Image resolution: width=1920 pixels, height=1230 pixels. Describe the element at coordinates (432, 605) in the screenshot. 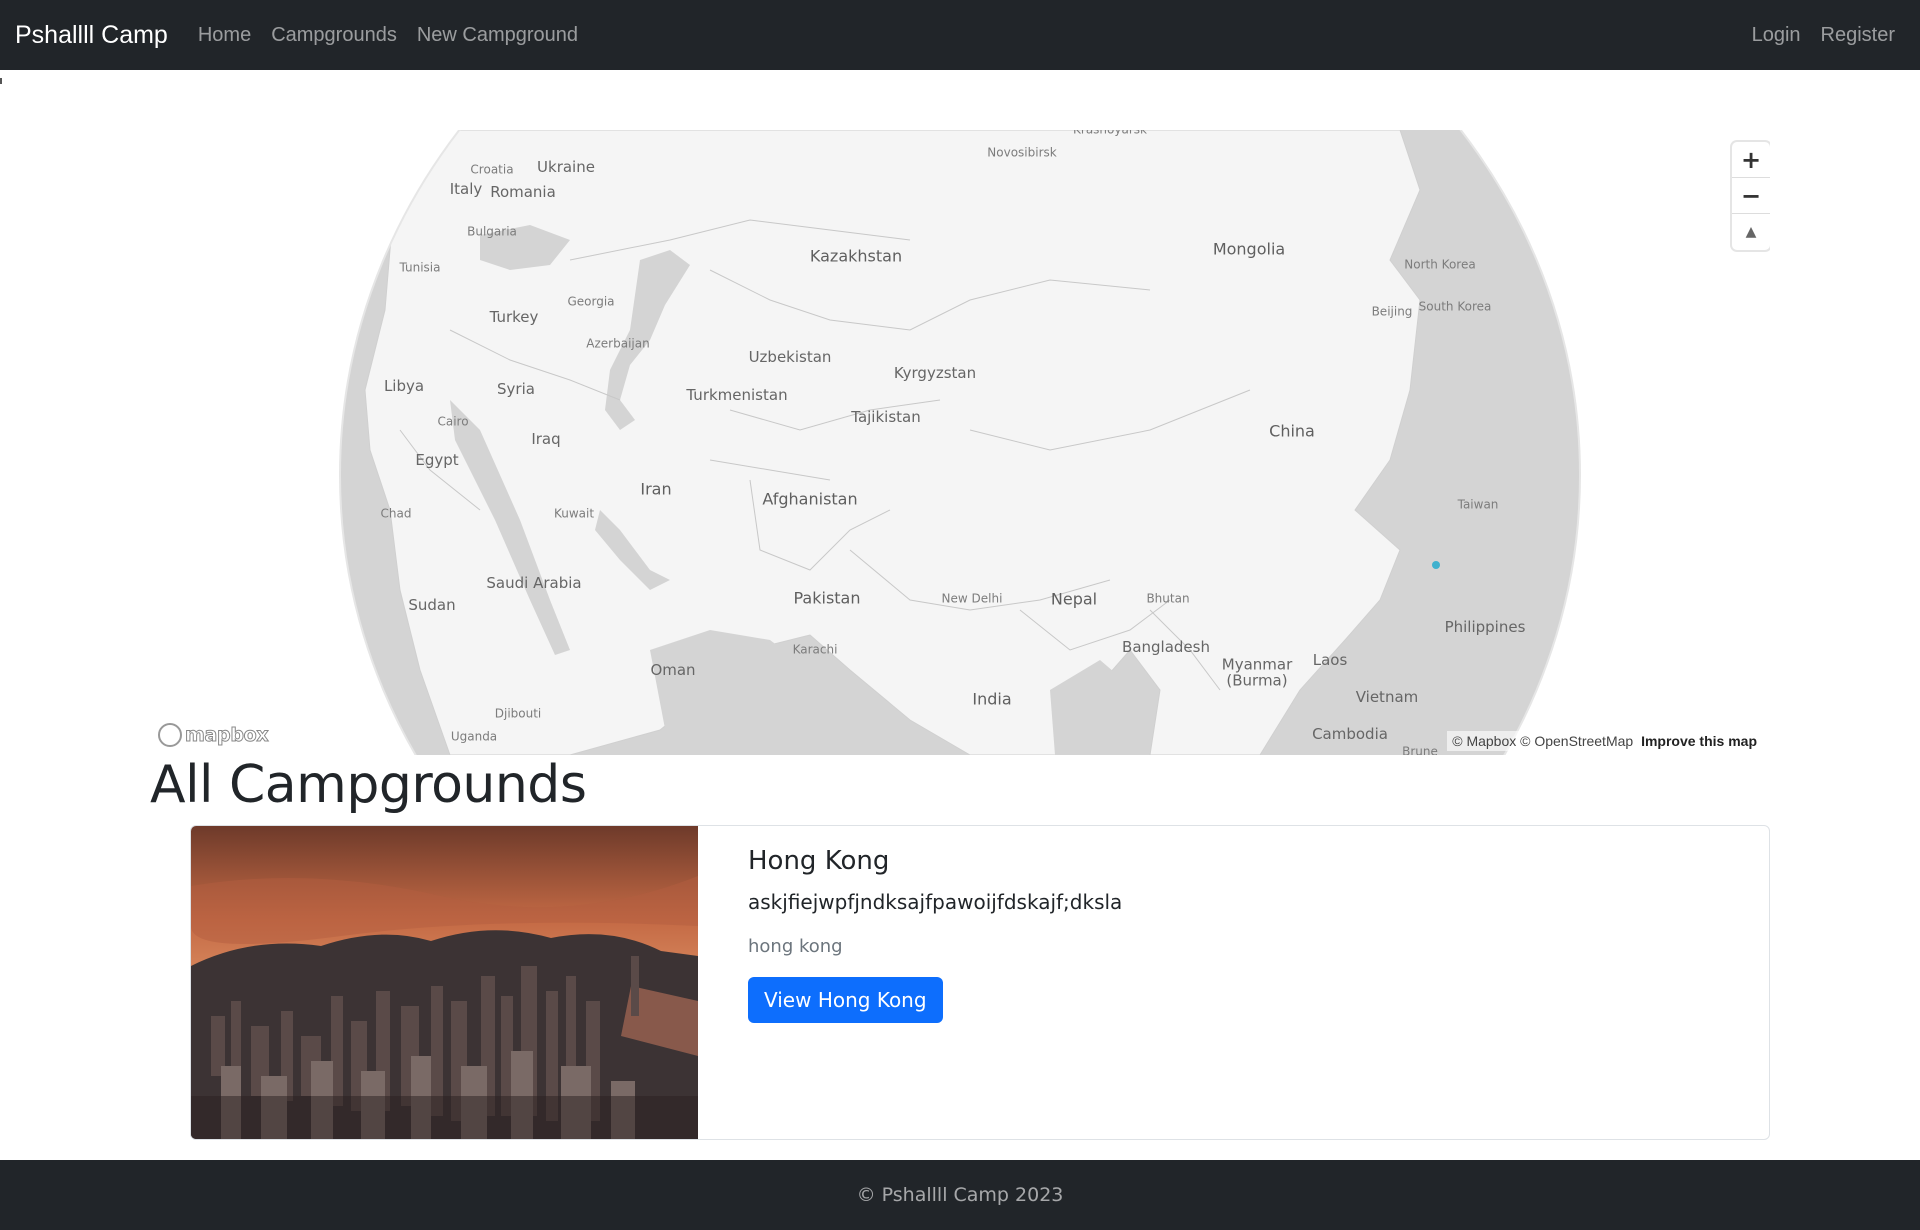

I see `map-label: Sudan` at that location.